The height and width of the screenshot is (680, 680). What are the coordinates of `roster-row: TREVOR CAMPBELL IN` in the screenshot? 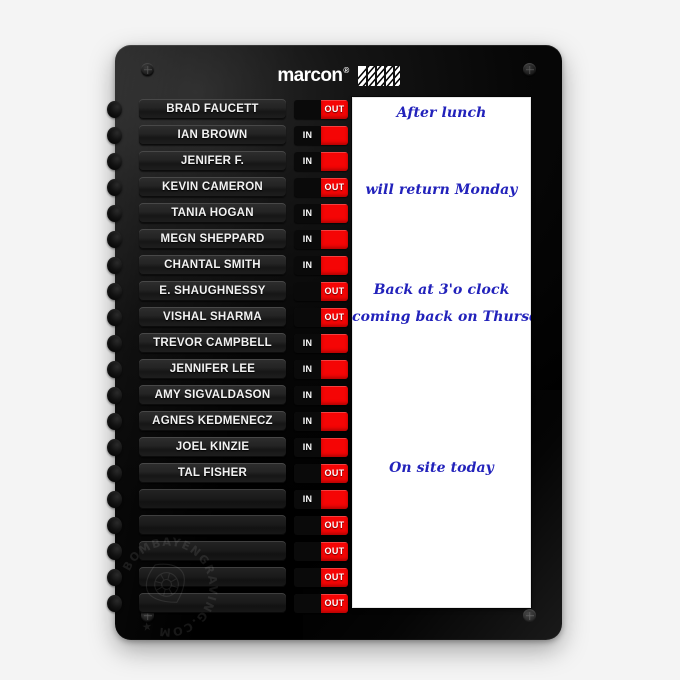 It's located at (253, 343).